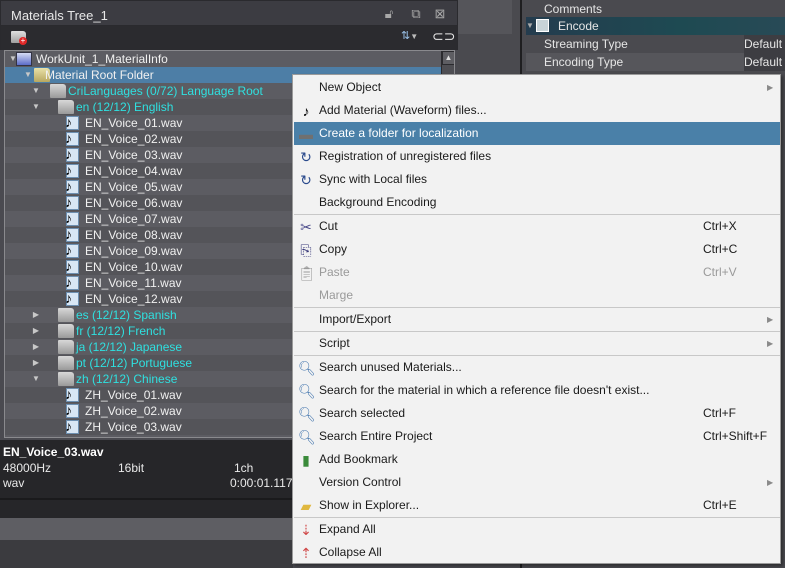  What do you see at coordinates (542, 25) in the screenshot?
I see `encode-icon` at bounding box center [542, 25].